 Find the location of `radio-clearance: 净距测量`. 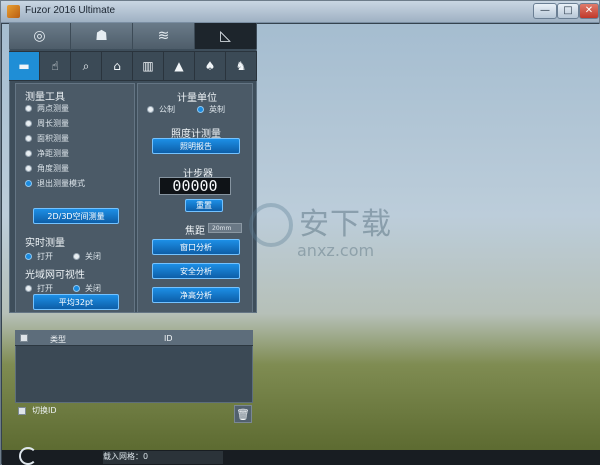

radio-clearance: 净距测量 is located at coordinates (47, 153).